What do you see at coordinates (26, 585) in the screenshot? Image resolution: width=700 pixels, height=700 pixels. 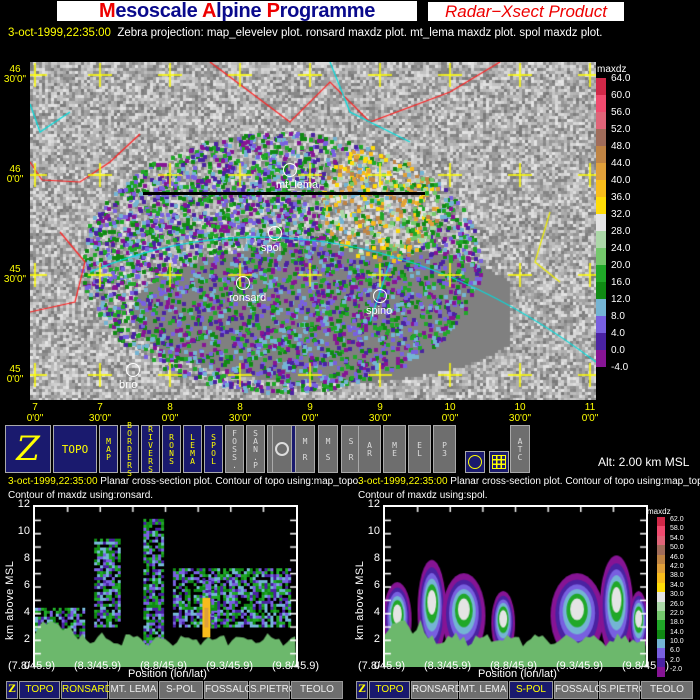 I see `y-tick-label: 6` at bounding box center [26, 585].